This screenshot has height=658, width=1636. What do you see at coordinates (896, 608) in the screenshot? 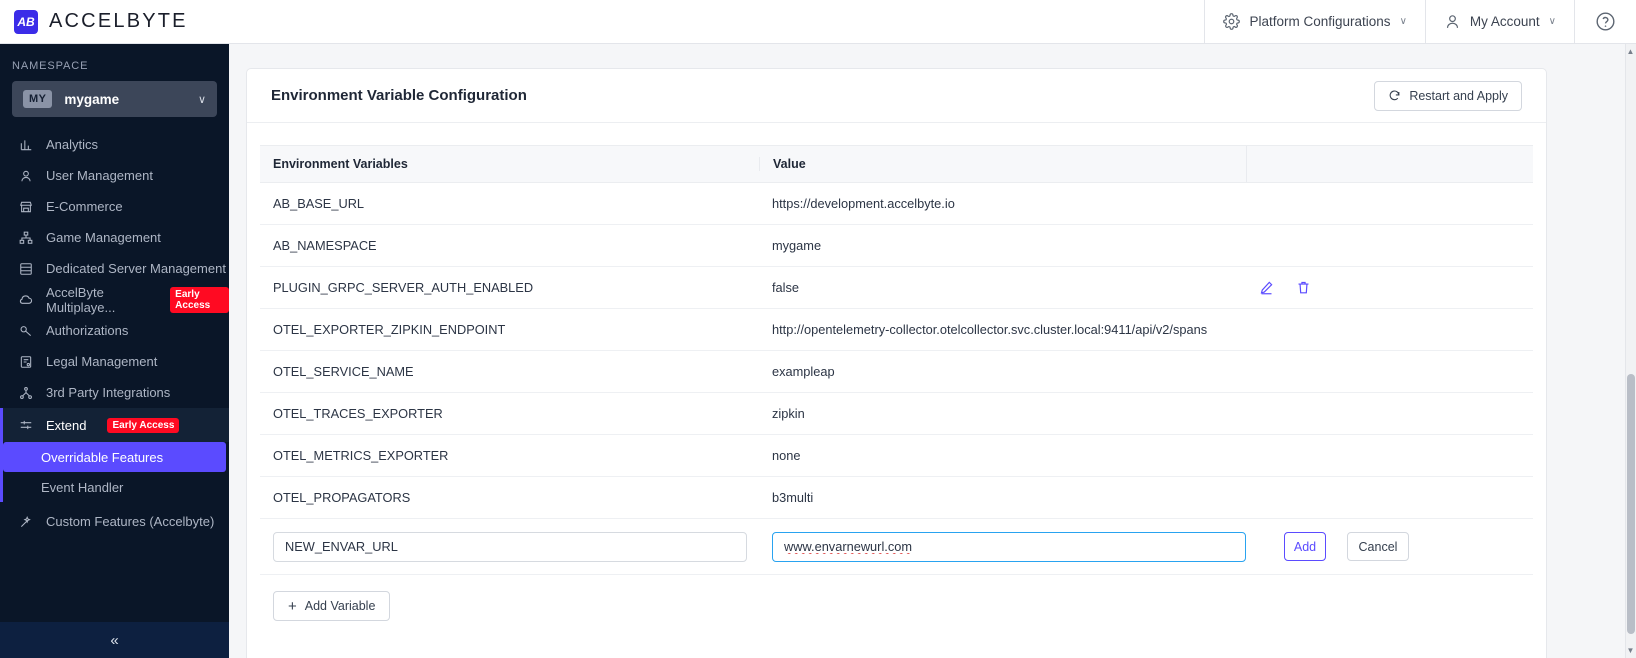
I see `add-variable-wrap: + Add Variable` at bounding box center [896, 608].